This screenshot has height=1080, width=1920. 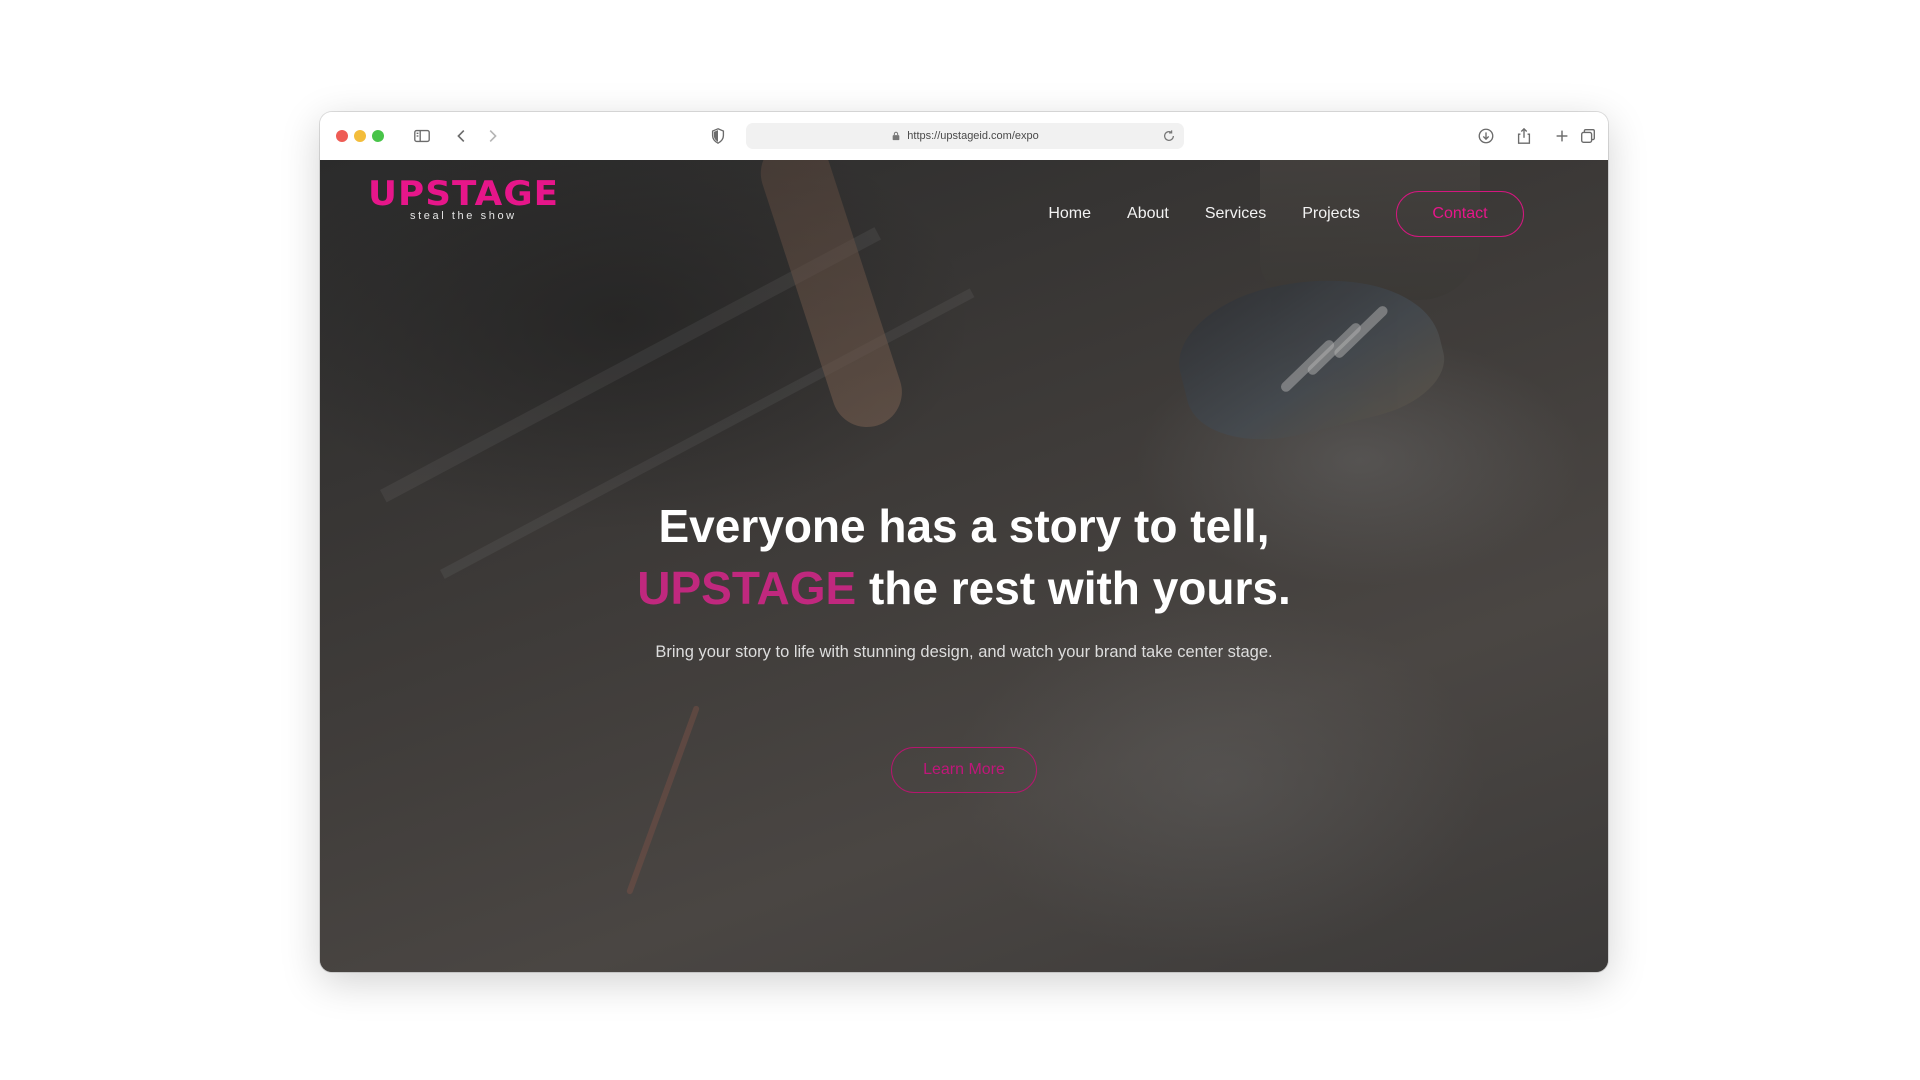 I want to click on share-icon, so click(x=1524, y=136).